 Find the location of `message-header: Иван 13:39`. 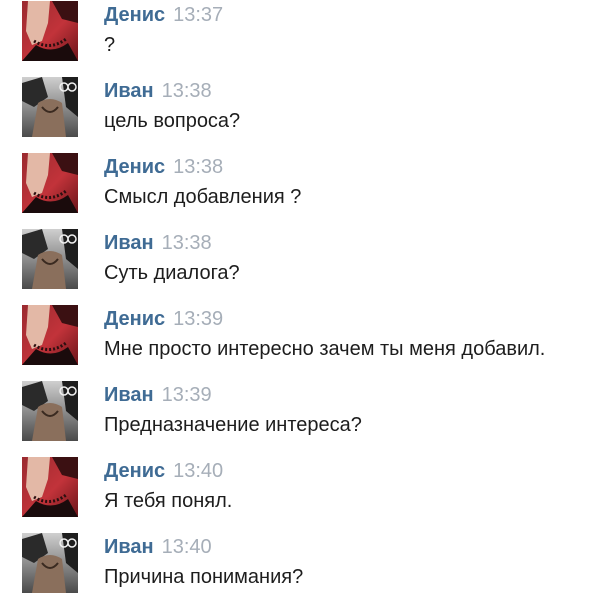

message-header: Иван 13:39 is located at coordinates (158, 396).